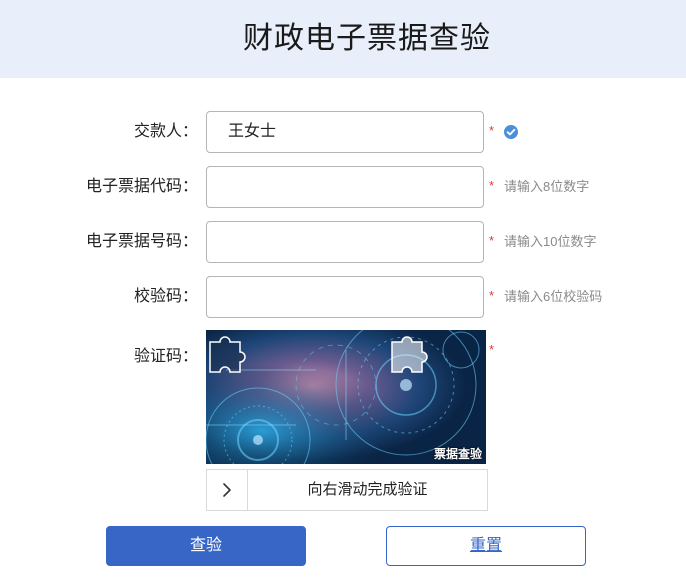 Image resolution: width=686 pixels, height=582 pixels. I want to click on invoice-number-row: 电子票据号码： * 请输入10位数字, so click(343, 242).